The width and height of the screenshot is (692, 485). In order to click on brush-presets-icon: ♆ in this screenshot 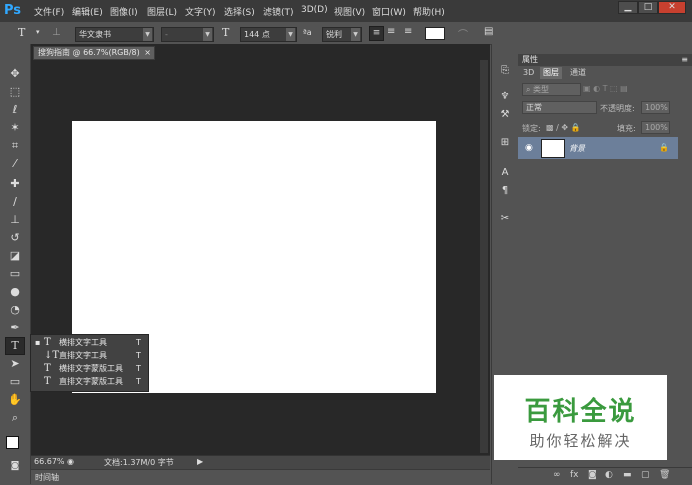, I will do `click(505, 97)`.